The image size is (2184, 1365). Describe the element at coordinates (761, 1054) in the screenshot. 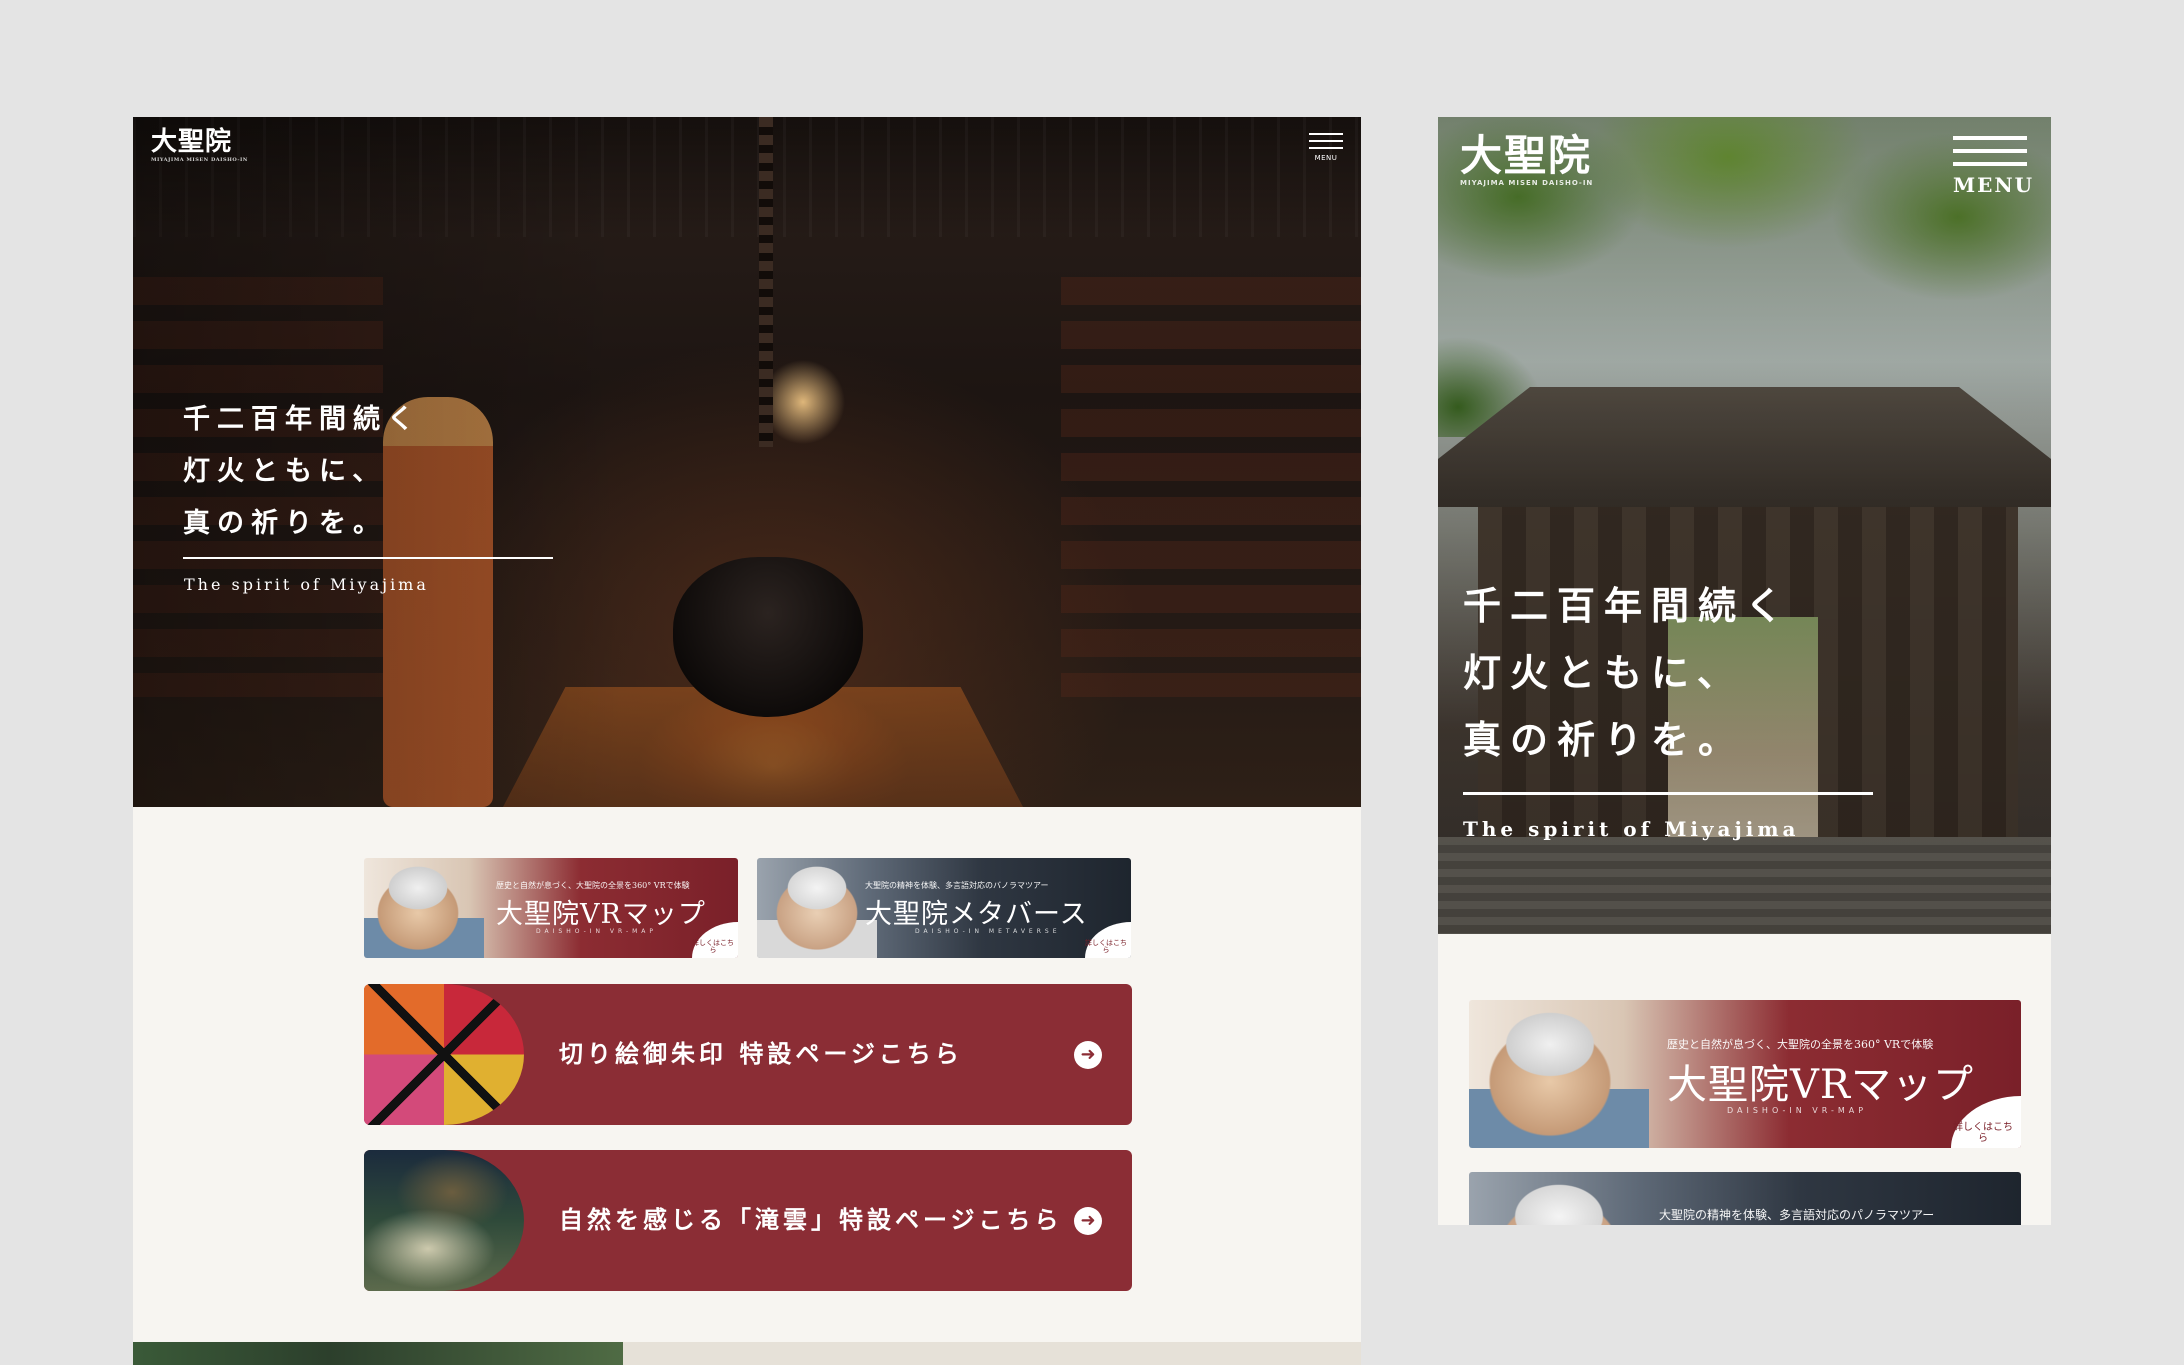

I see `cta-label: 切り絵御朱印 特設ページこちら` at that location.